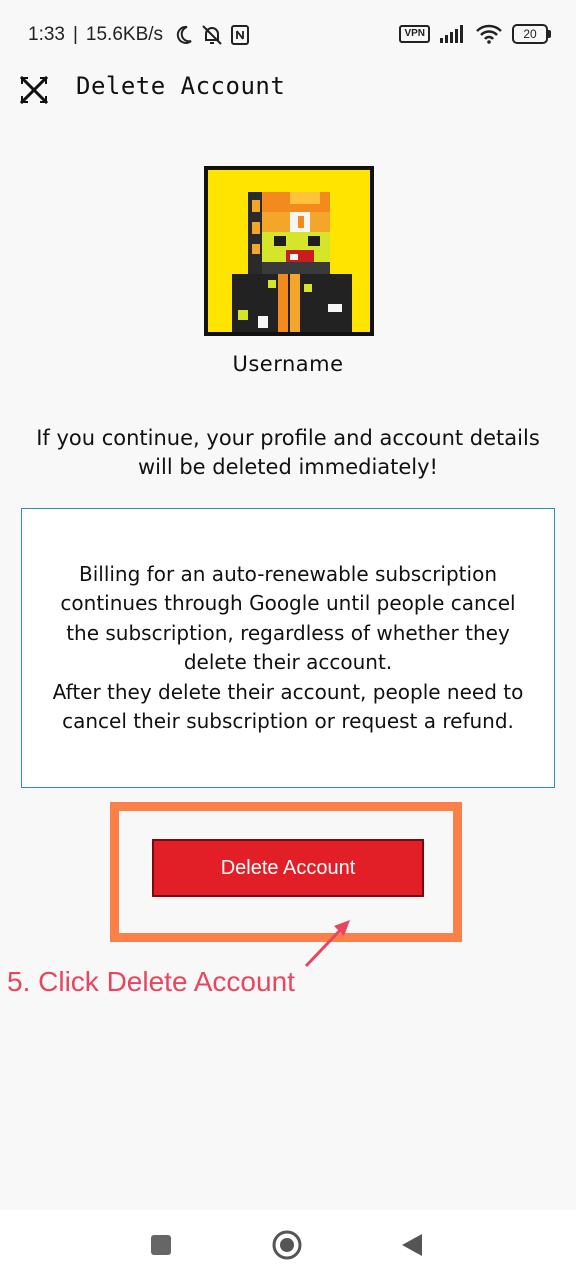 The width and height of the screenshot is (576, 1280). I want to click on status-bar: 1:33 | 15.6KB/s VPN 20, so click(288, 36).